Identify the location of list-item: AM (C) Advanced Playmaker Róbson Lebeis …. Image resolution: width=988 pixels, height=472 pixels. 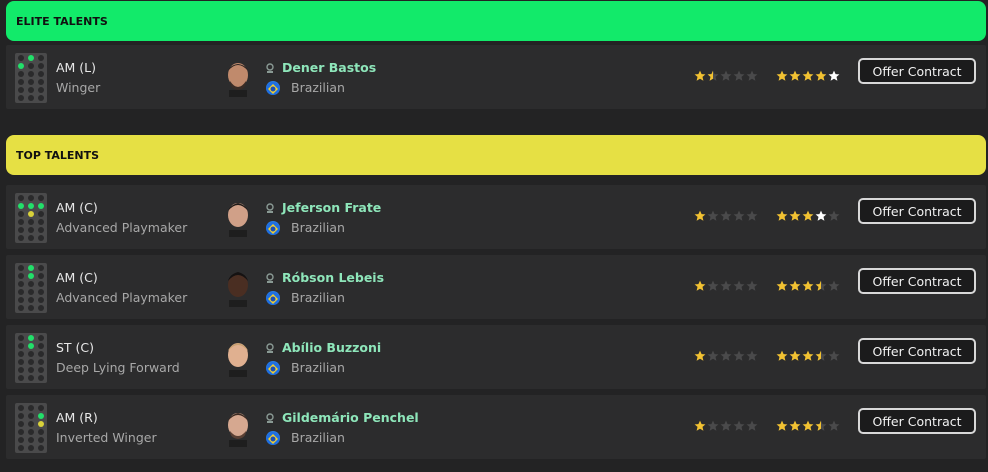
(496, 287).